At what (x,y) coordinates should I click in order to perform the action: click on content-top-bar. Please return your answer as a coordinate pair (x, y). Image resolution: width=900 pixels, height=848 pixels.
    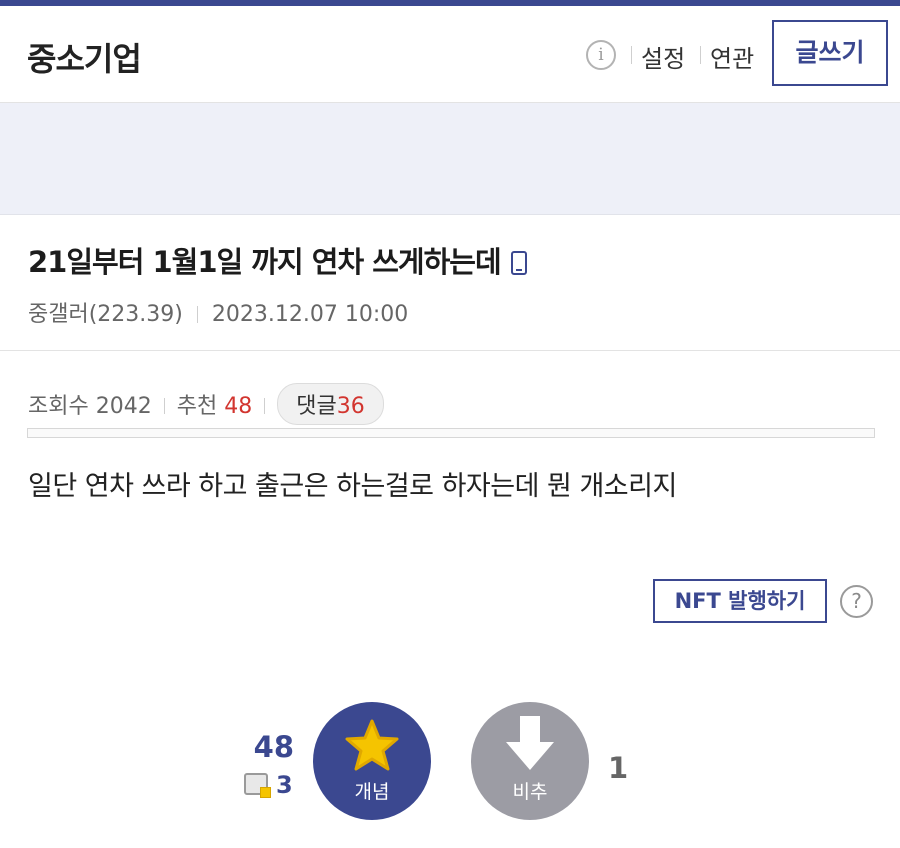
    Looking at the image, I should click on (451, 433).